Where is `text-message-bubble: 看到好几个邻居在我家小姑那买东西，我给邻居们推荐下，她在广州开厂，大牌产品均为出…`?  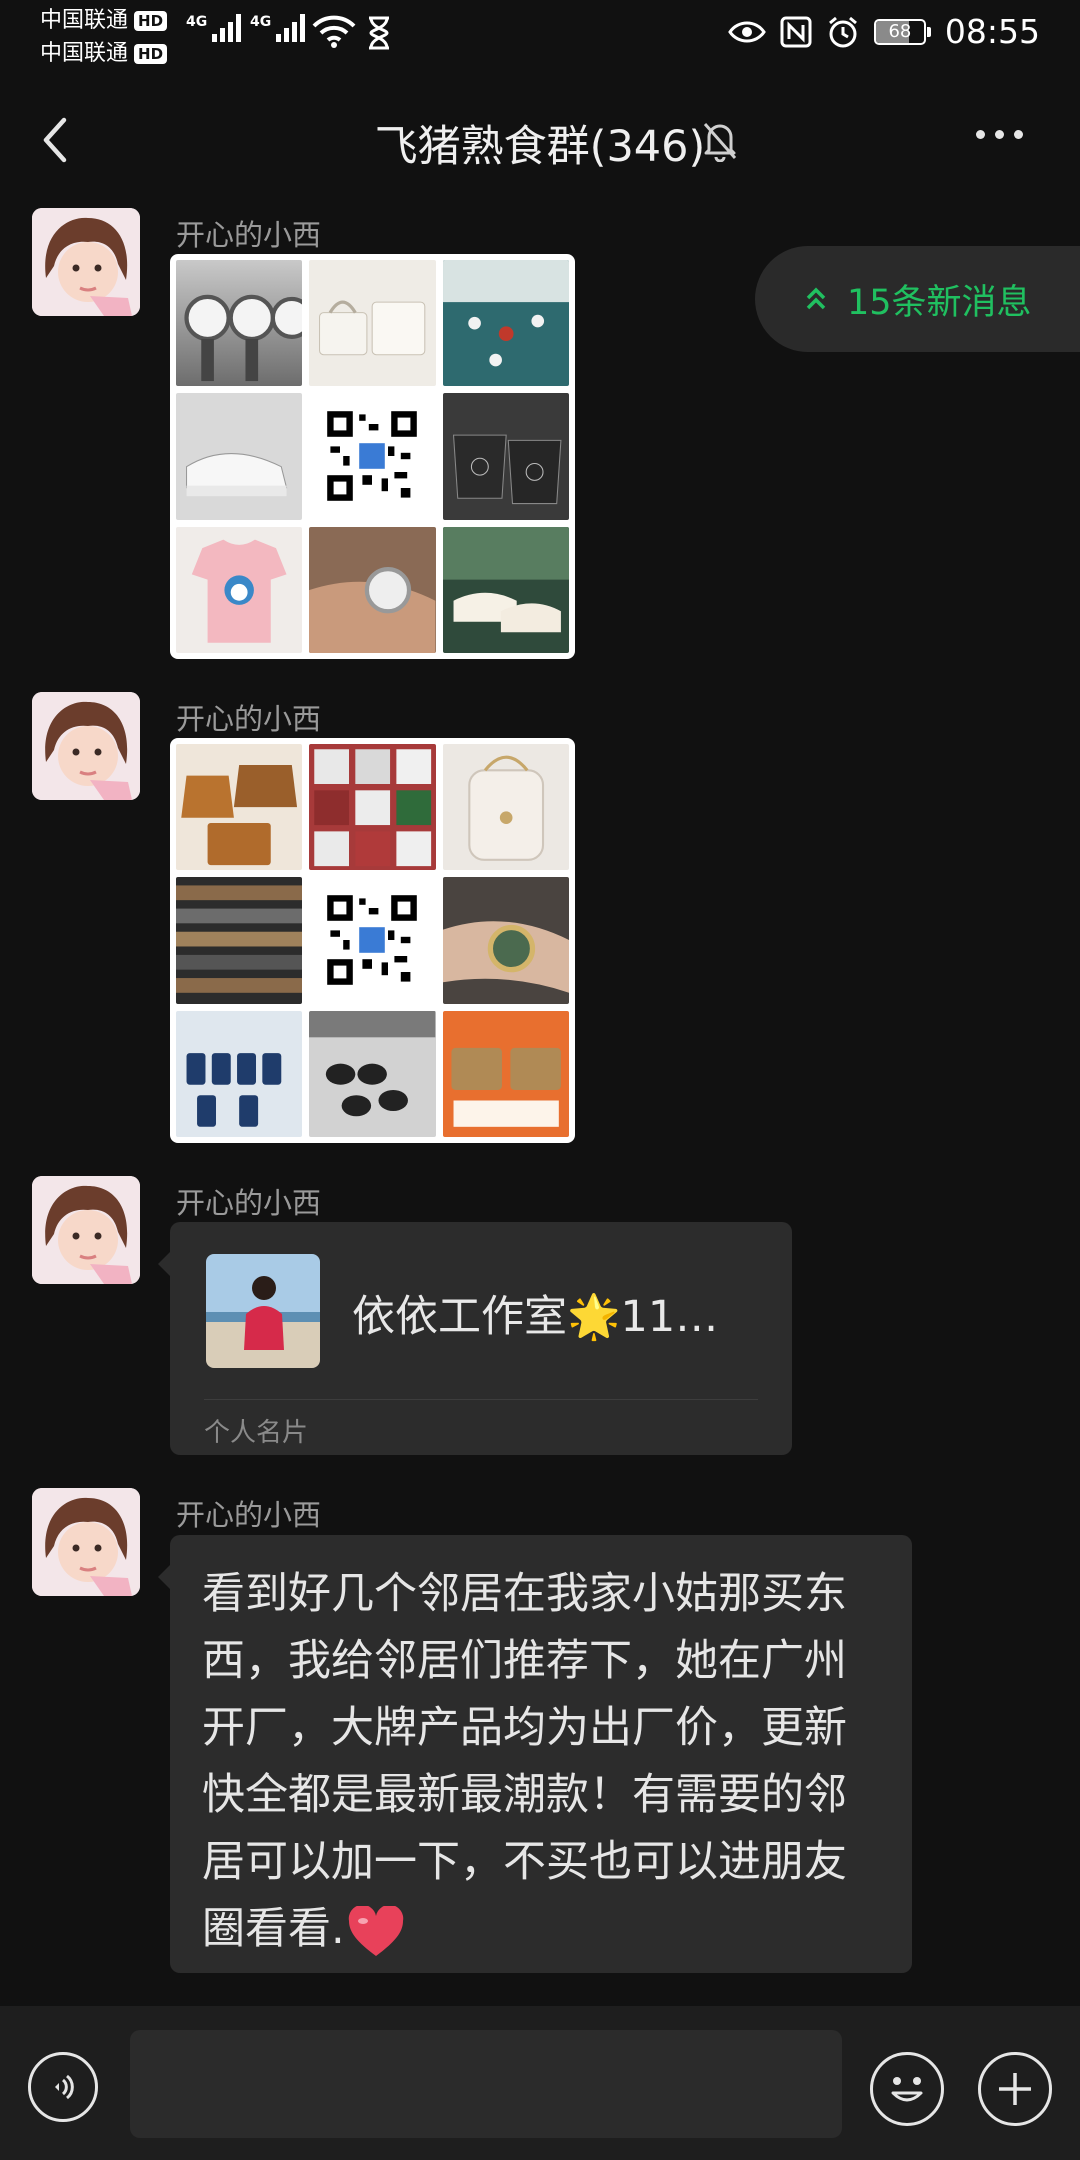
text-message-bubble: 看到好几个邻居在我家小姑那买东西，我给邻居们推荐下，她在广州开厂，大牌产品均为出… is located at coordinates (535, 1754).